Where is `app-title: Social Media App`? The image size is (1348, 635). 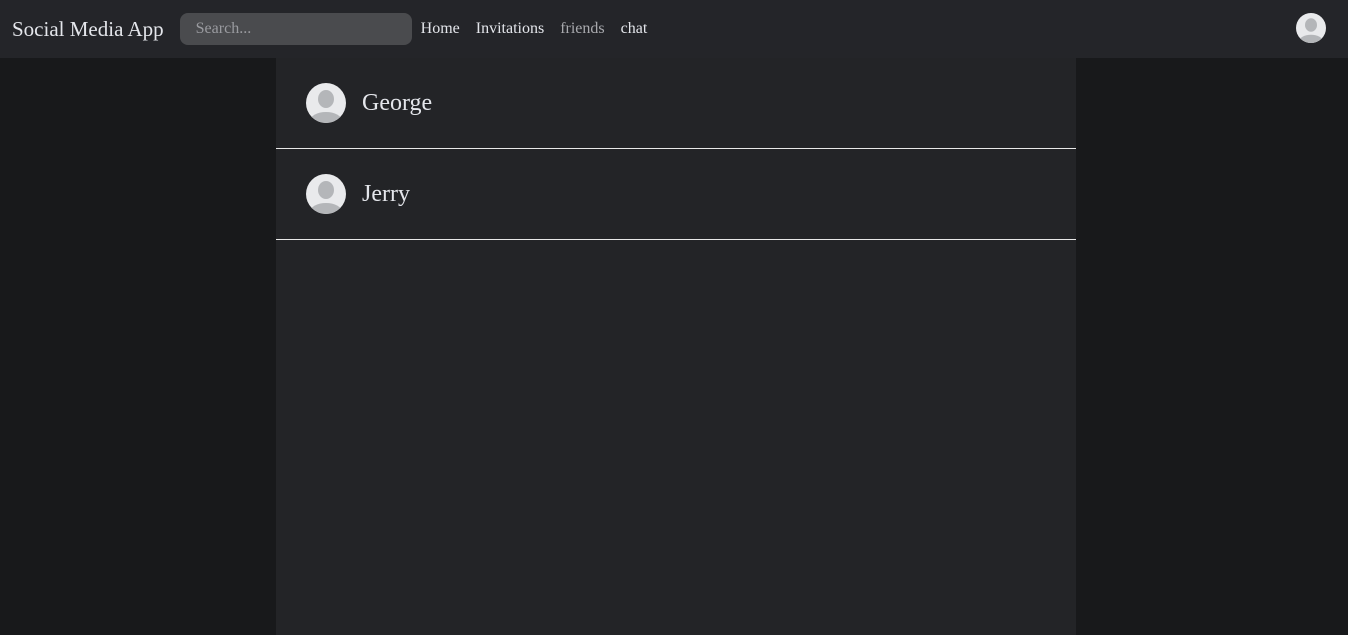 app-title: Social Media App is located at coordinates (88, 29).